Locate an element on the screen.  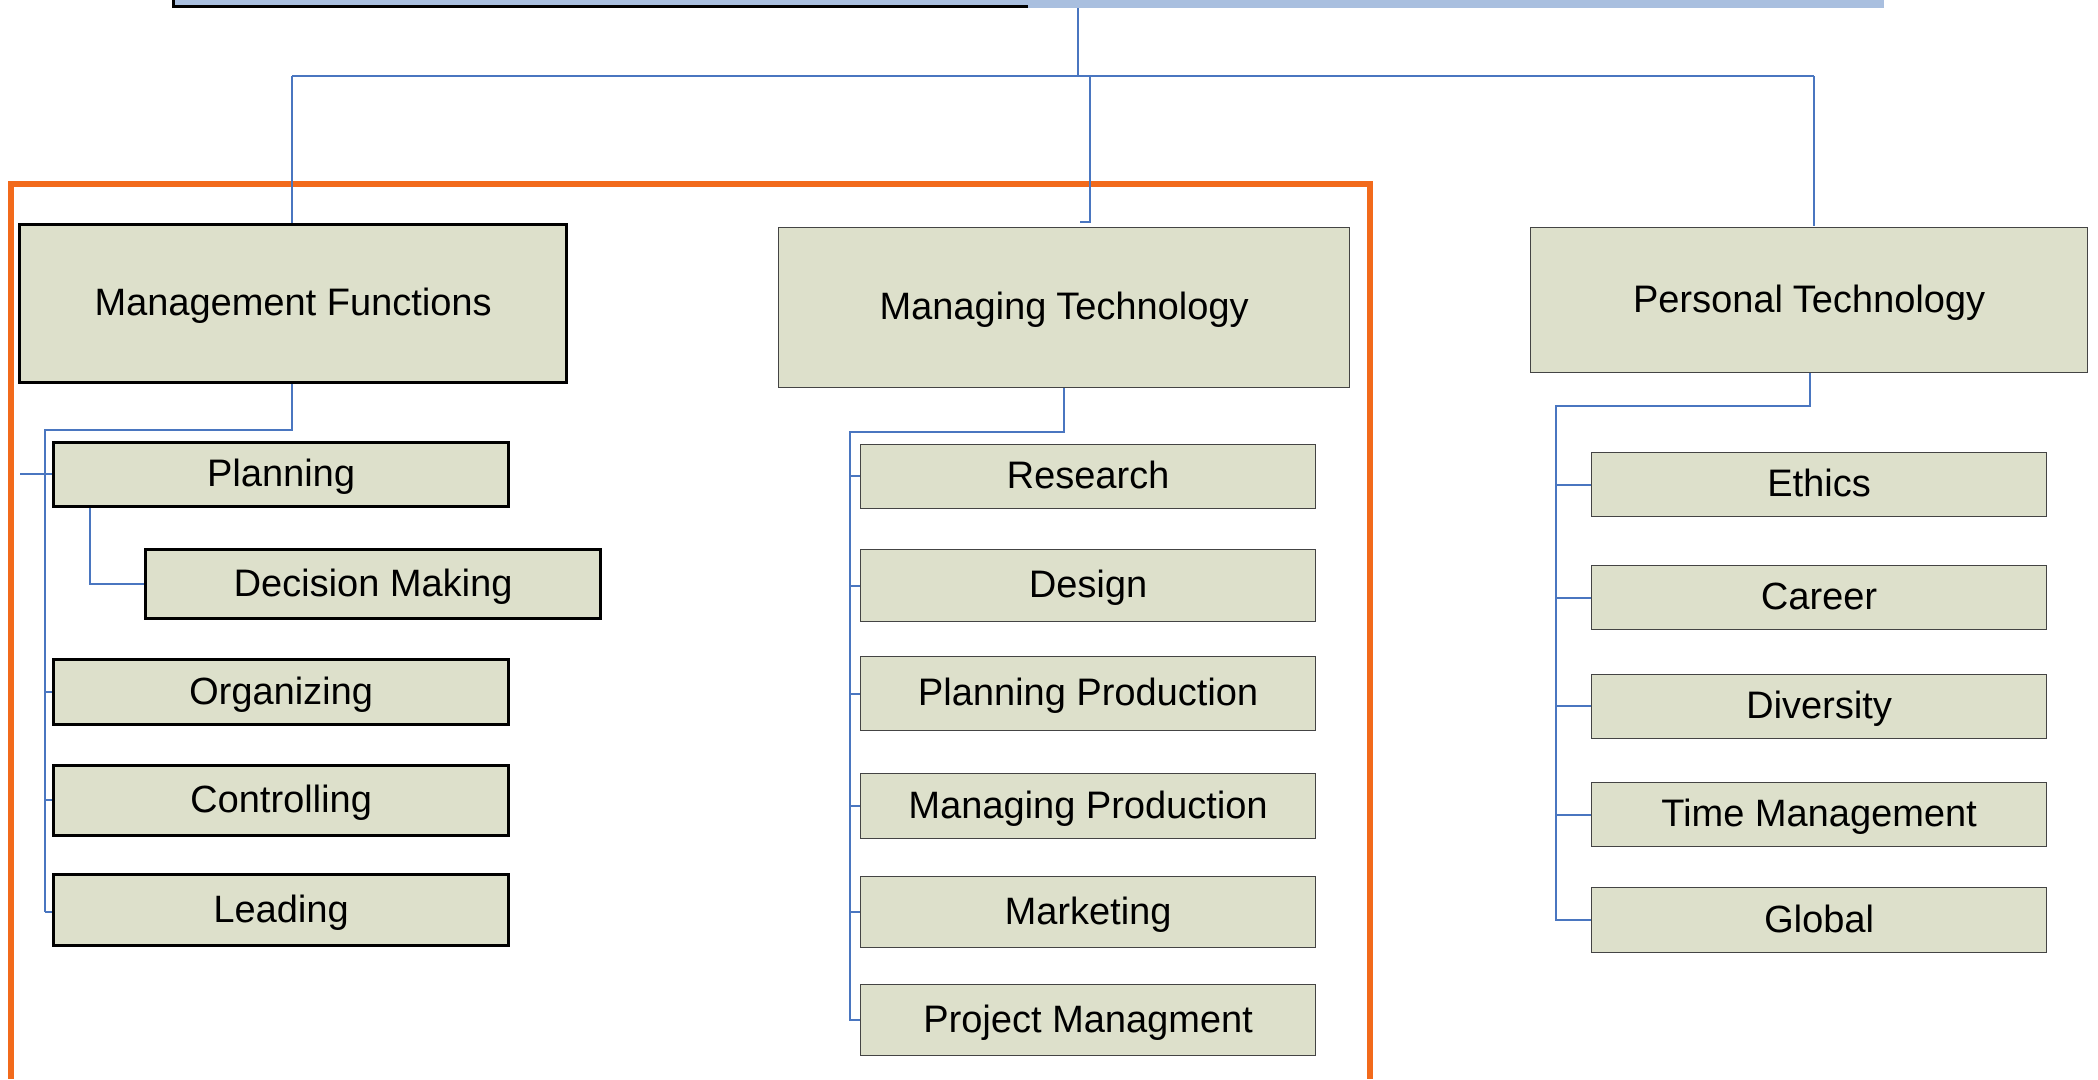
career-box: Career is located at coordinates (1819, 597).